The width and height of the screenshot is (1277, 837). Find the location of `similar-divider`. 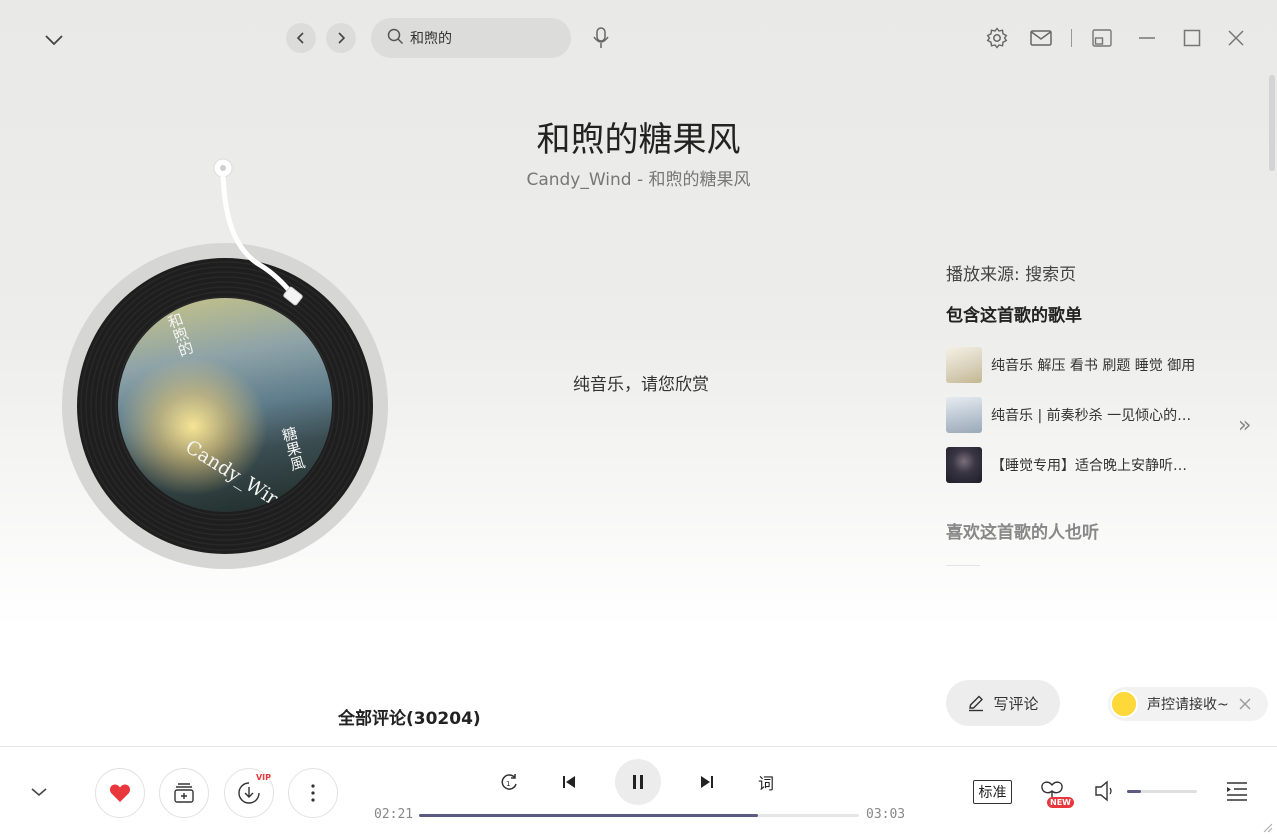

similar-divider is located at coordinates (963, 565).